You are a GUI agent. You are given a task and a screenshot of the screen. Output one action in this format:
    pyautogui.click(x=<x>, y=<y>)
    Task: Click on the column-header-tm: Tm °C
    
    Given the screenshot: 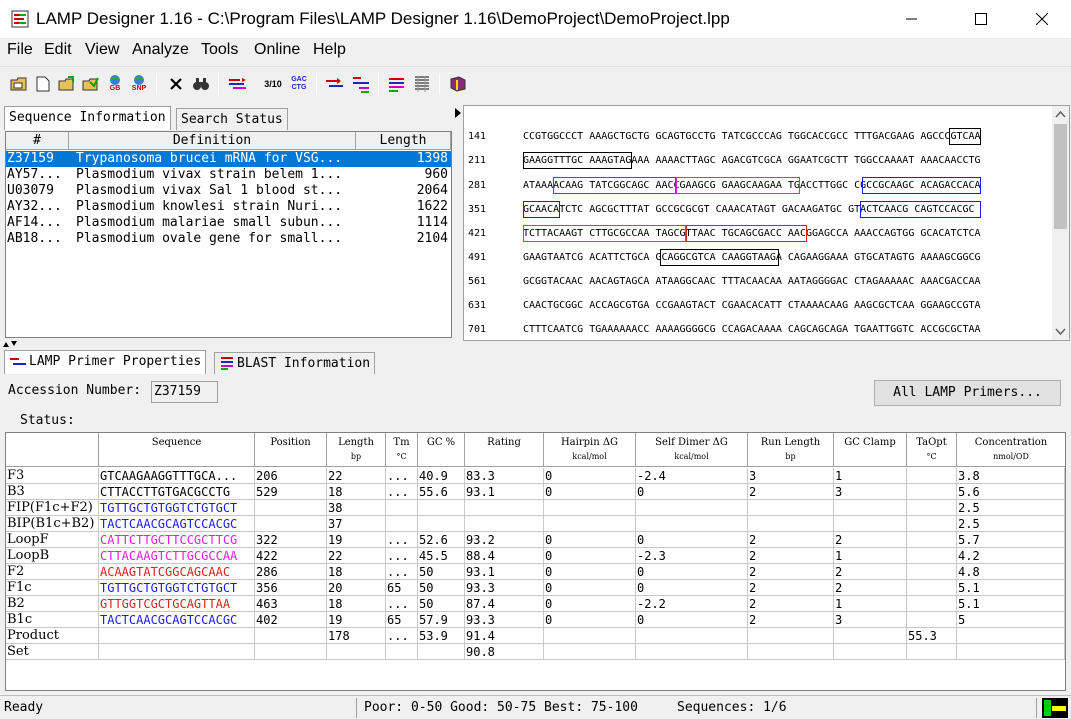 What is the action you would take?
    pyautogui.click(x=402, y=450)
    